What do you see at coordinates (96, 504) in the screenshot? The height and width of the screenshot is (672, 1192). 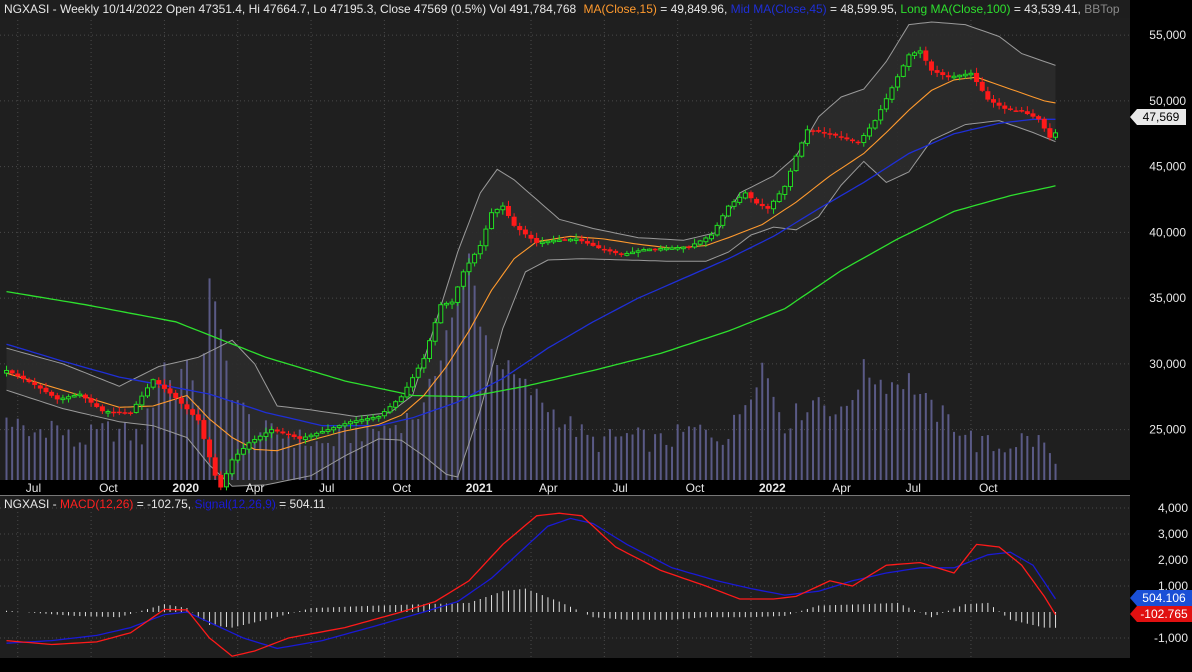 I see `macd-legend: MACD(12,26)` at bounding box center [96, 504].